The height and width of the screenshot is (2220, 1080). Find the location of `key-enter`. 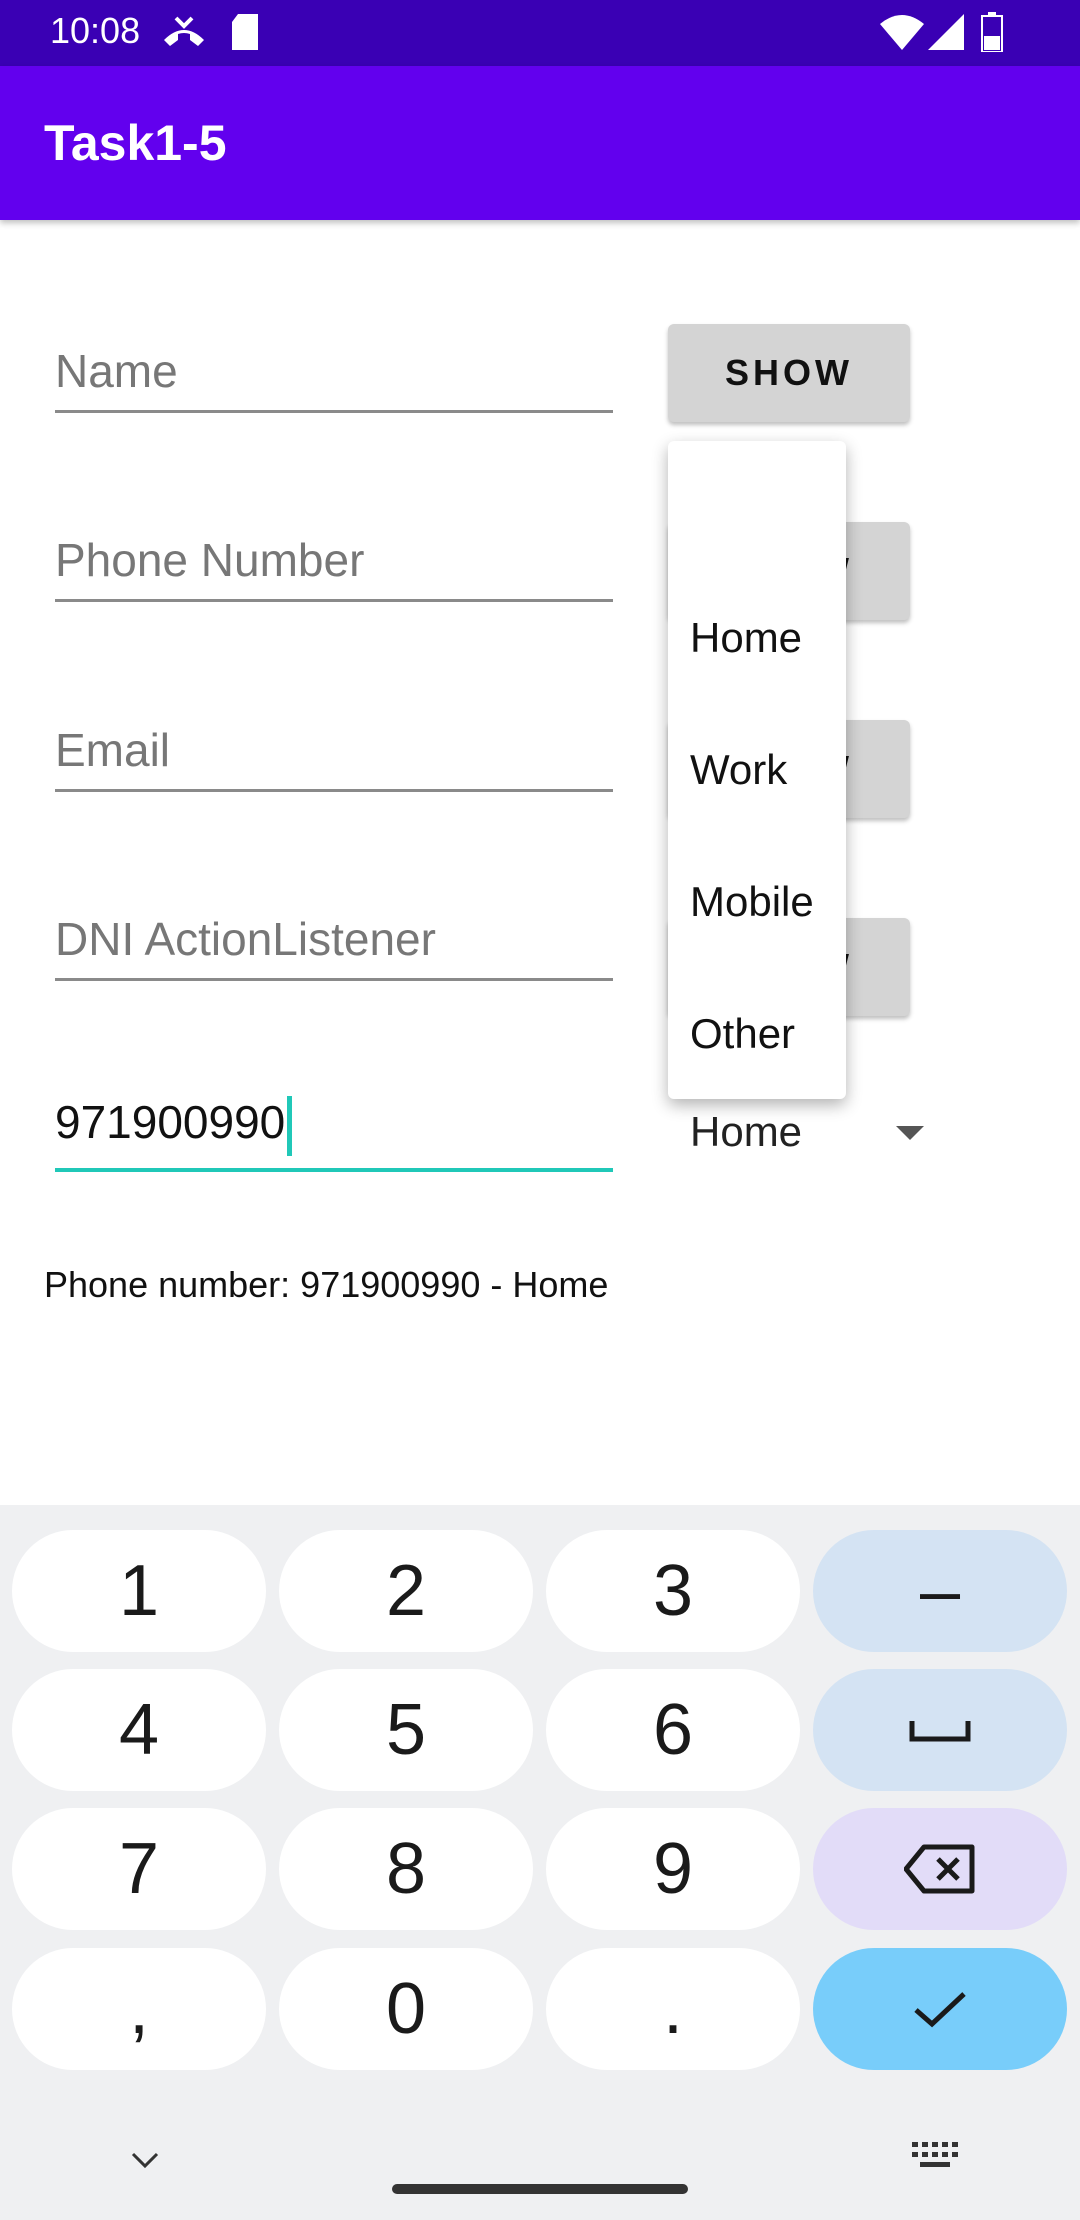

key-enter is located at coordinates (940, 2009).